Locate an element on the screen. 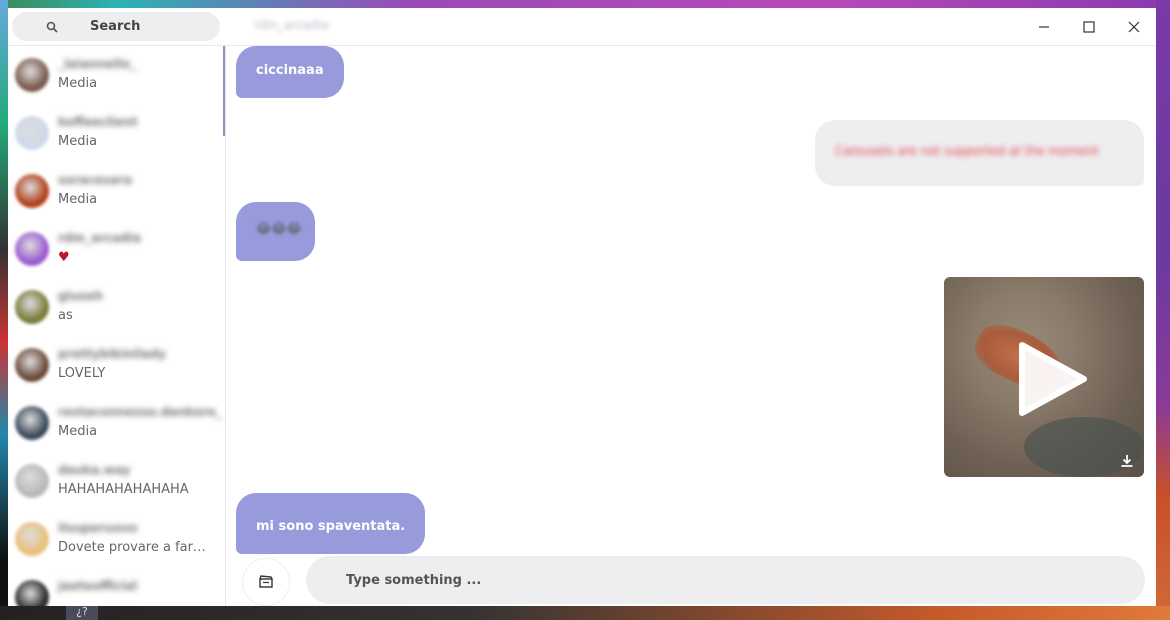  conversation-name: koffeeclient is located at coordinates (98, 122).